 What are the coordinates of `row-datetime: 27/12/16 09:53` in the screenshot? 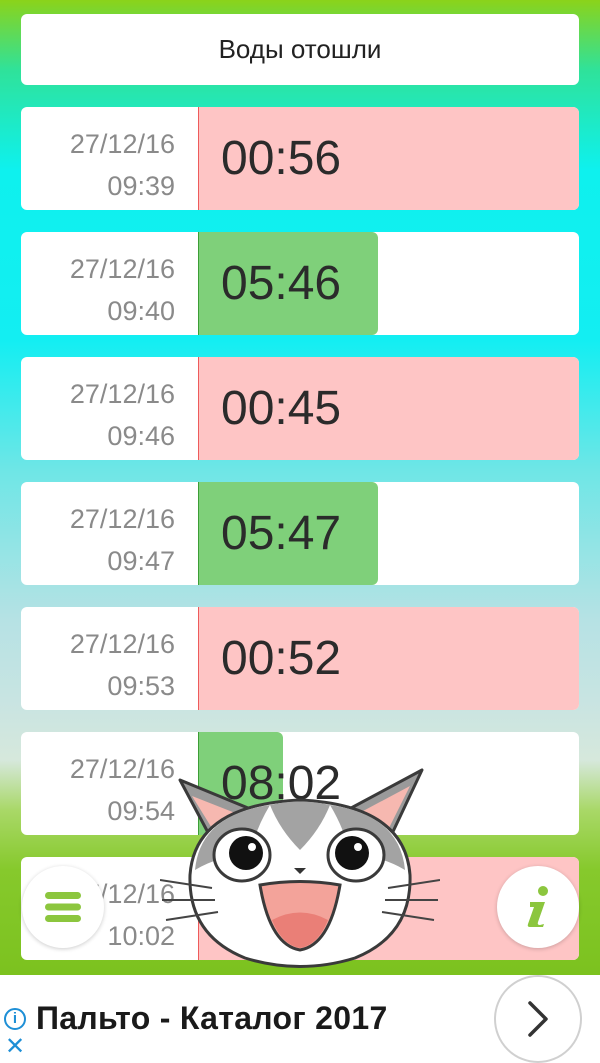 It's located at (109, 658).